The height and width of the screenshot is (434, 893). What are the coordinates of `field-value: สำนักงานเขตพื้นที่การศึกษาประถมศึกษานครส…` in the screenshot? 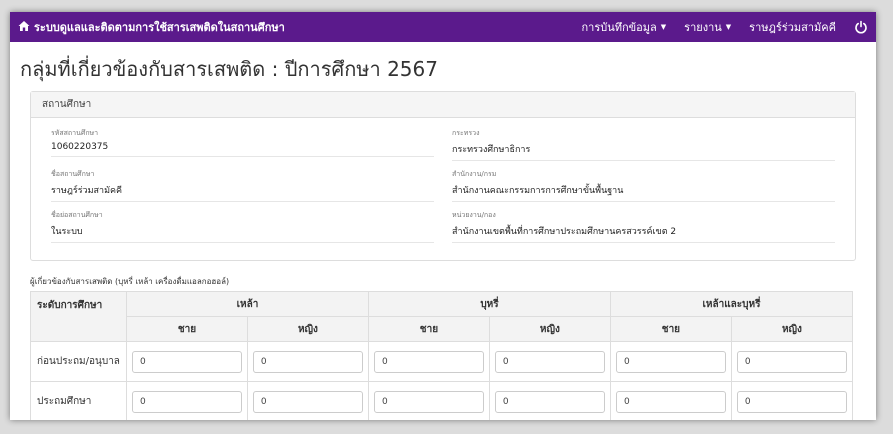 It's located at (643, 233).